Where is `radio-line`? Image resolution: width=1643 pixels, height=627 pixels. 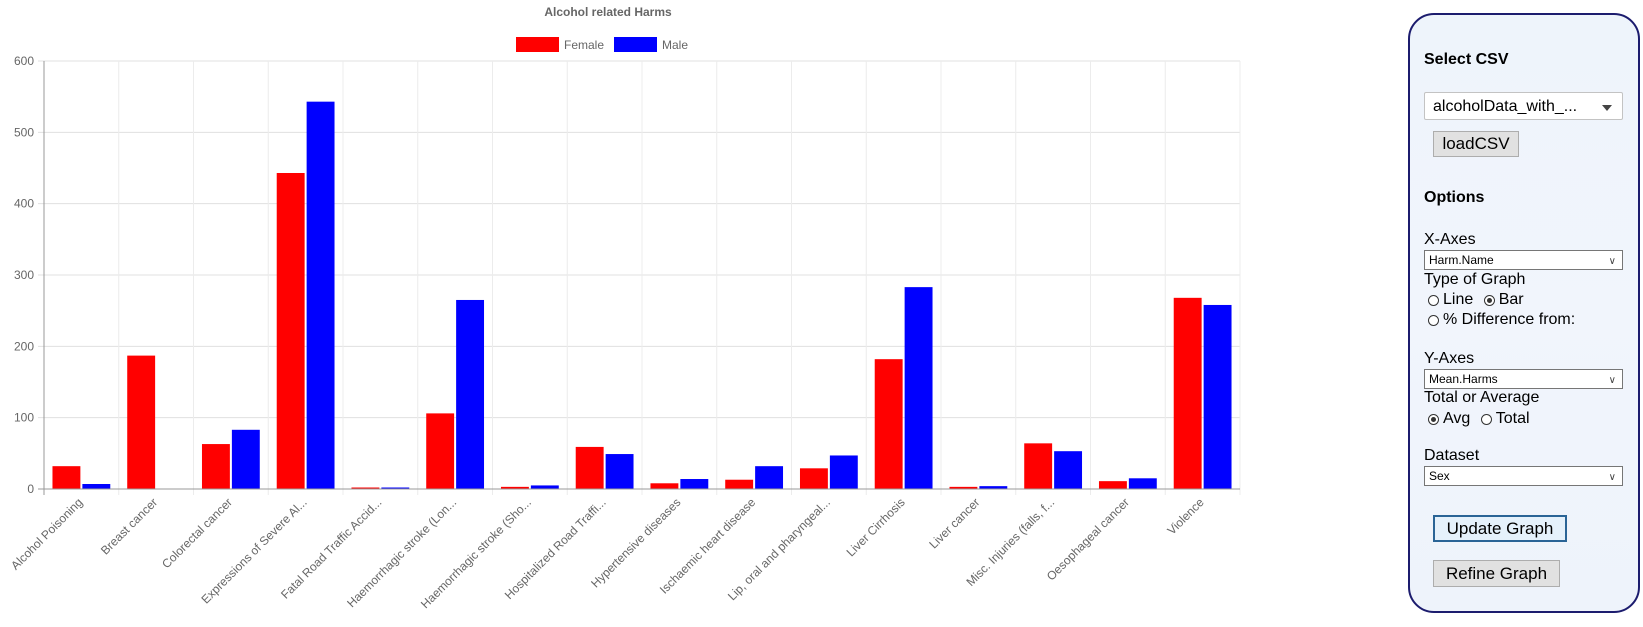
radio-line is located at coordinates (1433, 300).